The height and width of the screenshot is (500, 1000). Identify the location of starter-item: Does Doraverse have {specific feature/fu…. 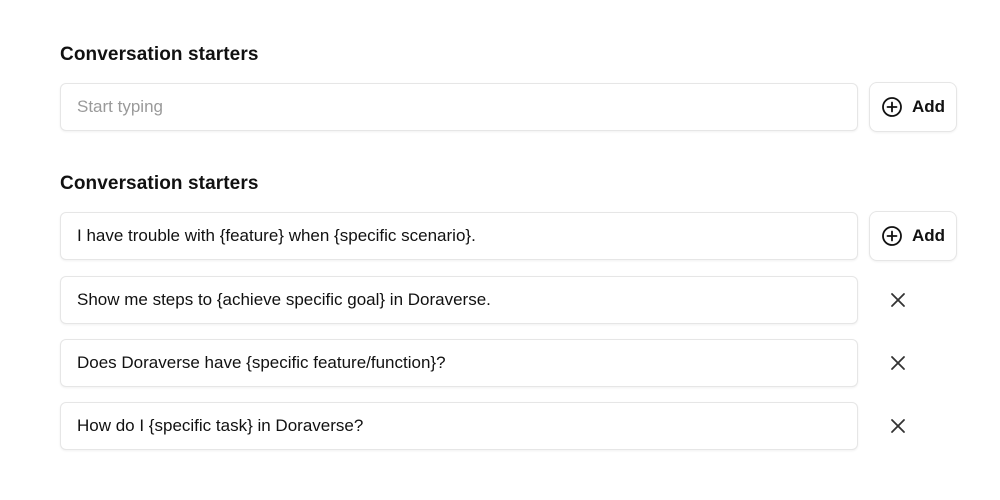
(459, 363).